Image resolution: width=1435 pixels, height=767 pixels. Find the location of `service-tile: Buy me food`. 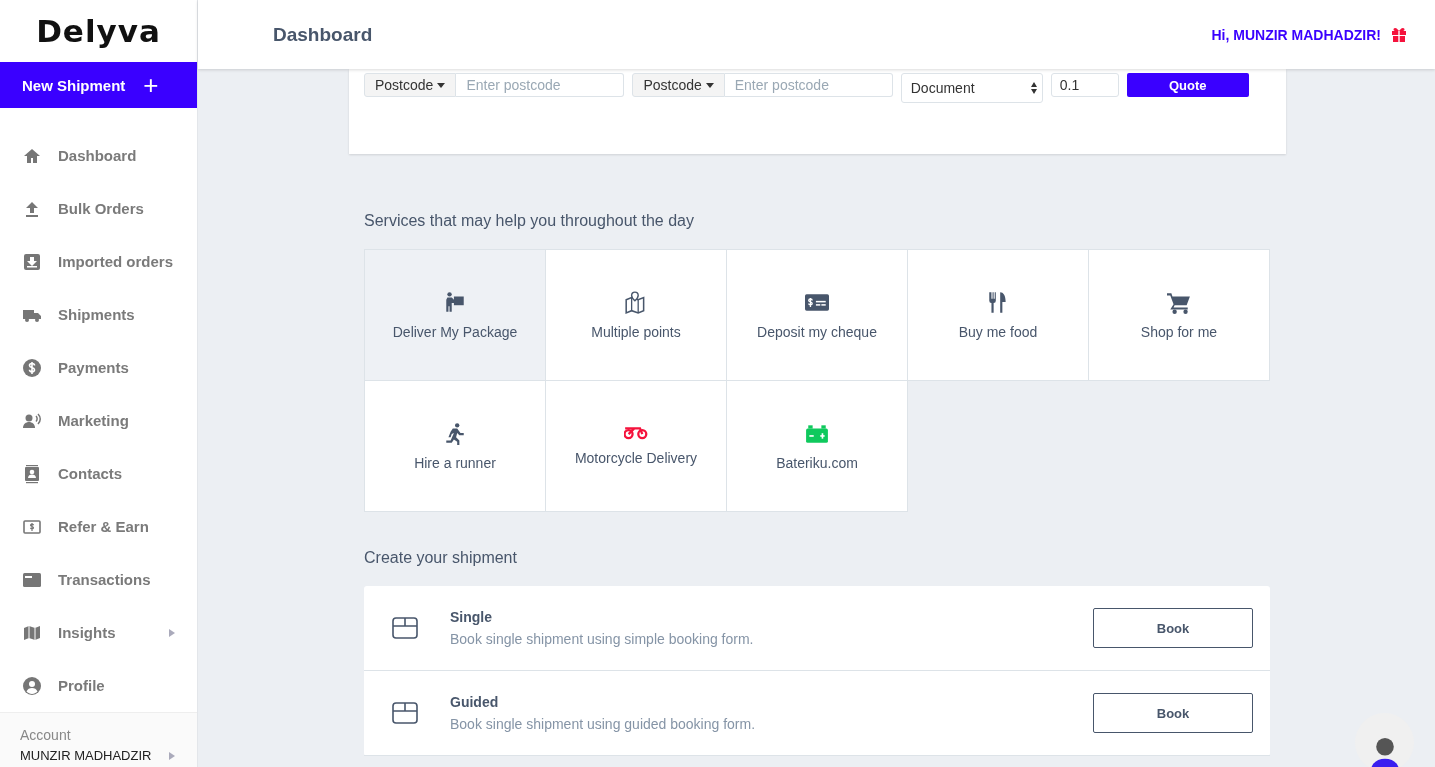

service-tile: Buy me food is located at coordinates (998, 315).